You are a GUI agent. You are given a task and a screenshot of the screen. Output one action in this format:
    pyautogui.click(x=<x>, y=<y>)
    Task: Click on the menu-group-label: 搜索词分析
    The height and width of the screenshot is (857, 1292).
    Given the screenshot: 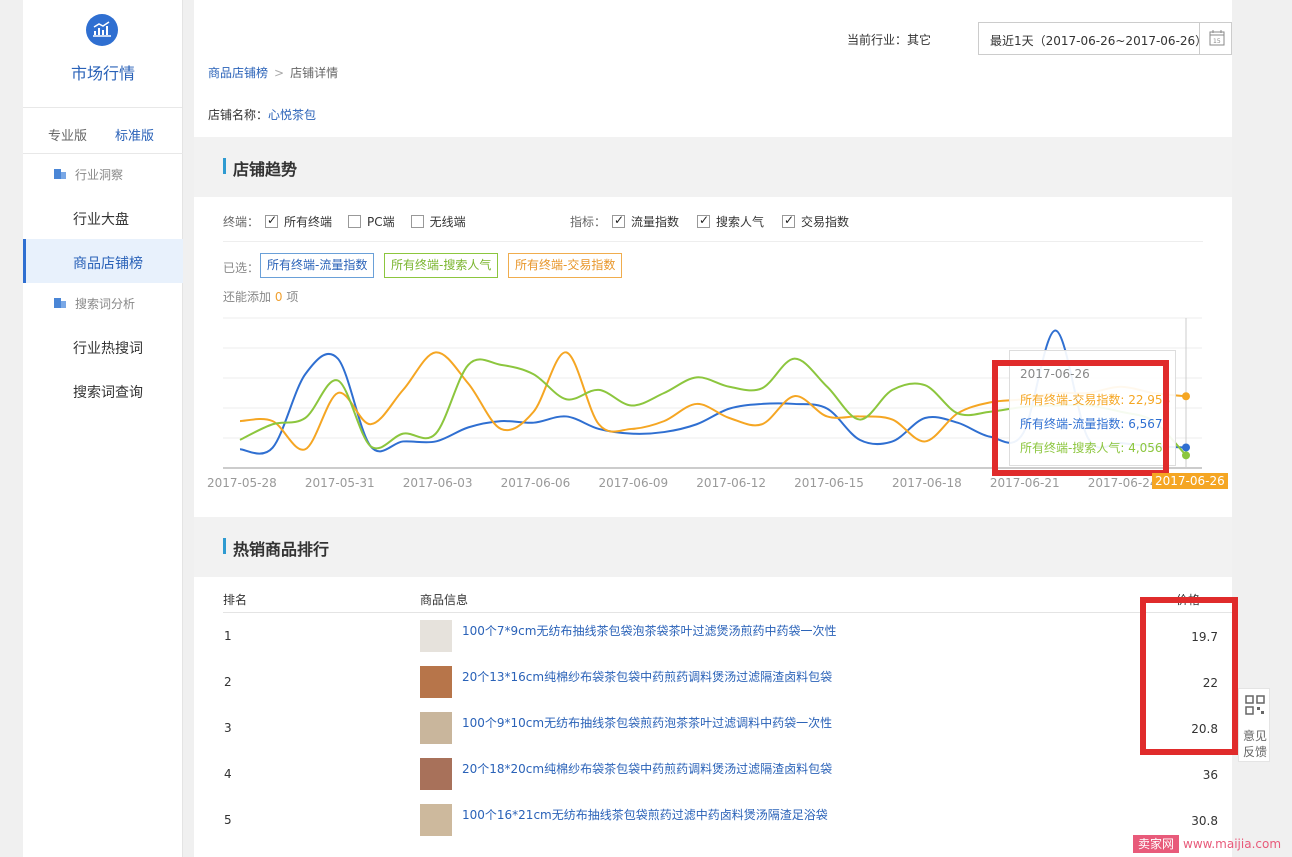 What is the action you would take?
    pyautogui.click(x=105, y=304)
    